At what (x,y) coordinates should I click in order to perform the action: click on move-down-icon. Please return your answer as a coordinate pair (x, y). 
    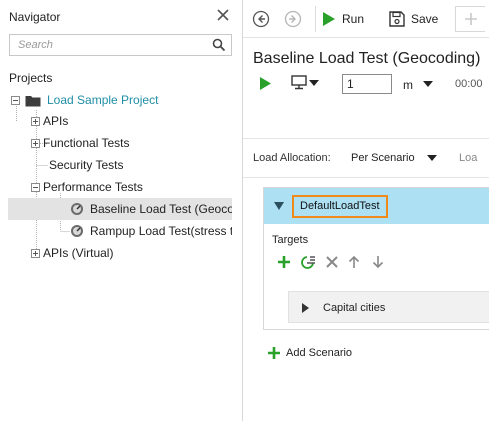
    Looking at the image, I should click on (378, 262).